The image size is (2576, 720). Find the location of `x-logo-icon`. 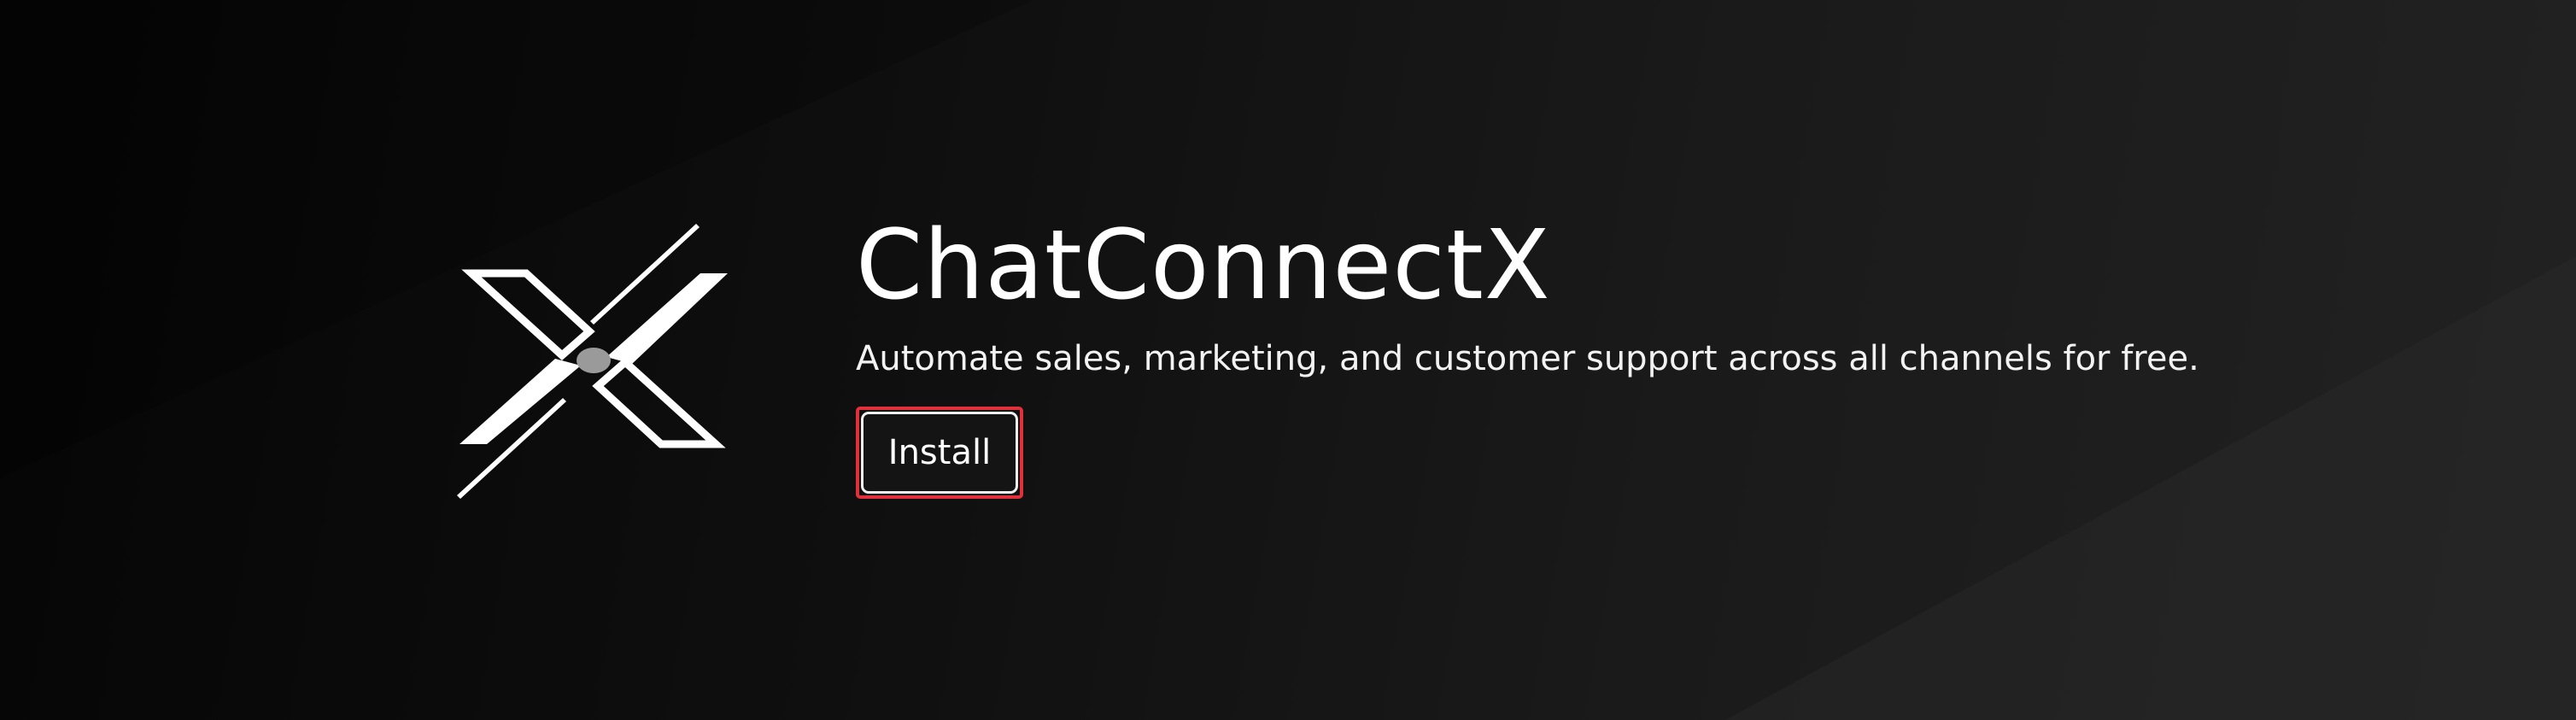

x-logo-icon is located at coordinates (592, 362).